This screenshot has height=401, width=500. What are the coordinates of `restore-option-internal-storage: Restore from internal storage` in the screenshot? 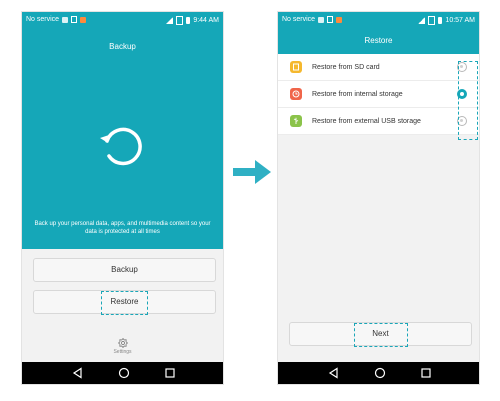 It's located at (378, 94).